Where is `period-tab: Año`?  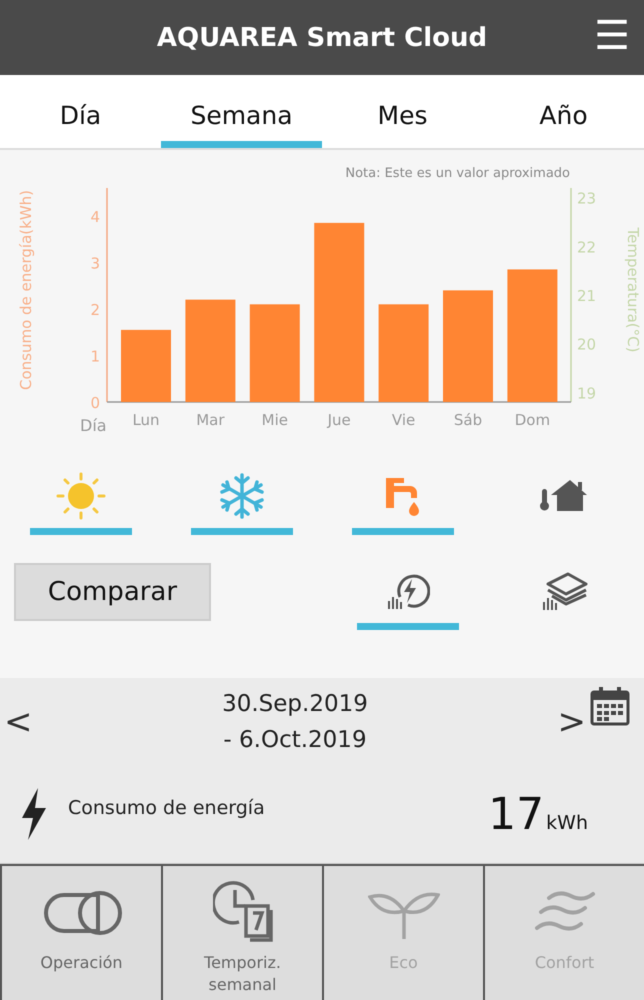
period-tab: Año is located at coordinates (563, 111).